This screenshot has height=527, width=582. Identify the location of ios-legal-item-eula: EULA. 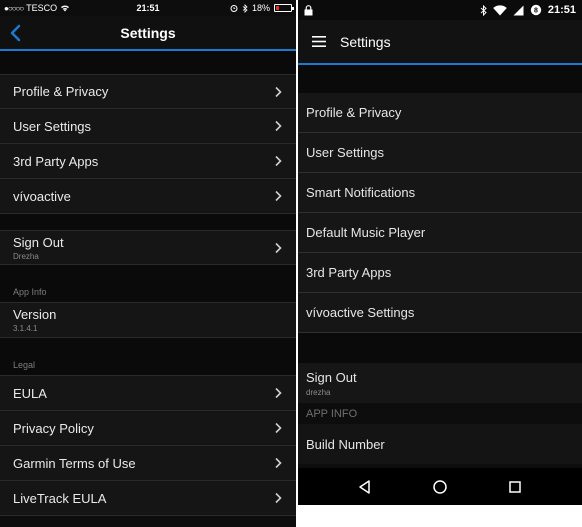
(148, 393).